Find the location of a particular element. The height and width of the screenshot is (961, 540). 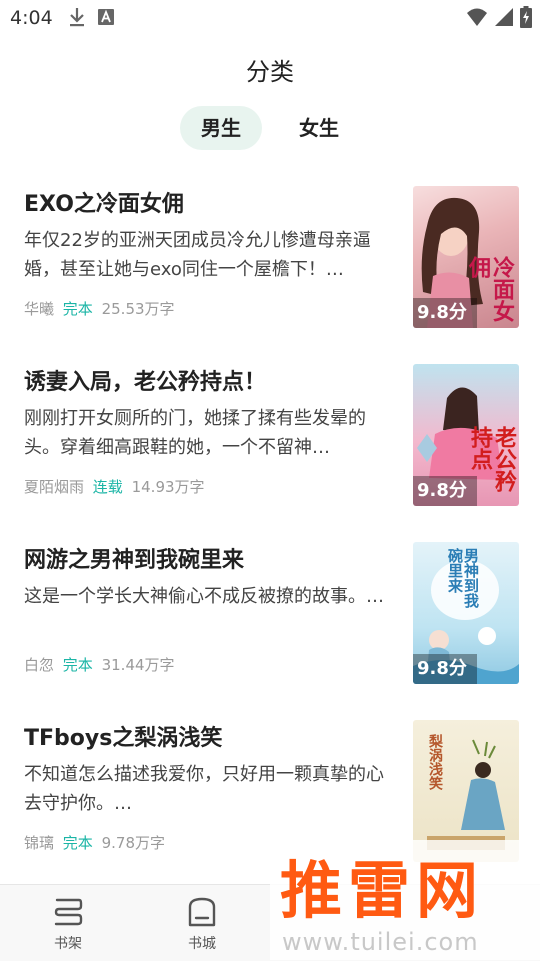

book-title: 网游之男神到我碗里来 is located at coordinates (134, 560).